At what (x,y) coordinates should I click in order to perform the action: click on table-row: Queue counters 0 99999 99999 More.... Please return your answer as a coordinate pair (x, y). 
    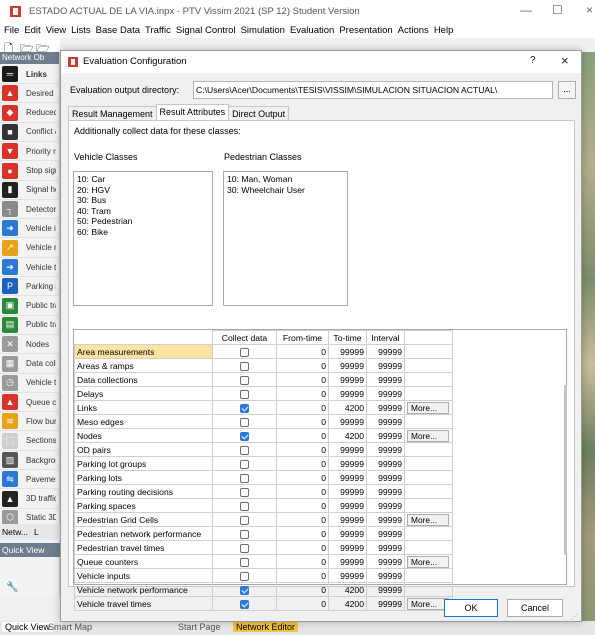
    Looking at the image, I should click on (263, 561).